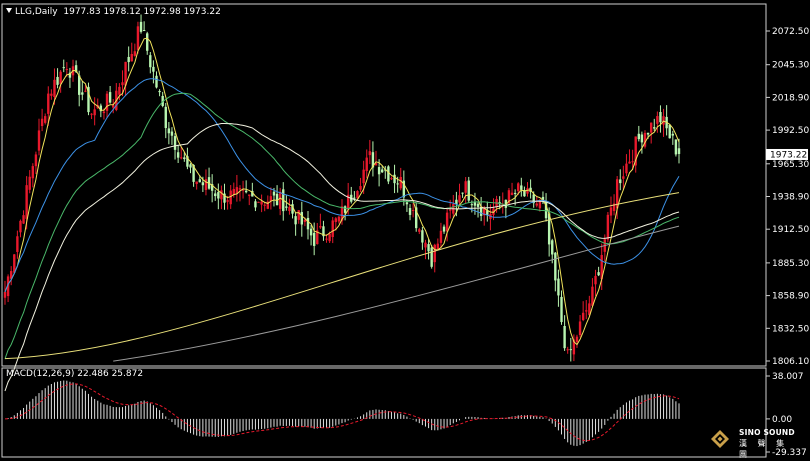 The height and width of the screenshot is (461, 810). What do you see at coordinates (788, 155) in the screenshot?
I see `current-price-label: 1973.22` at bounding box center [788, 155].